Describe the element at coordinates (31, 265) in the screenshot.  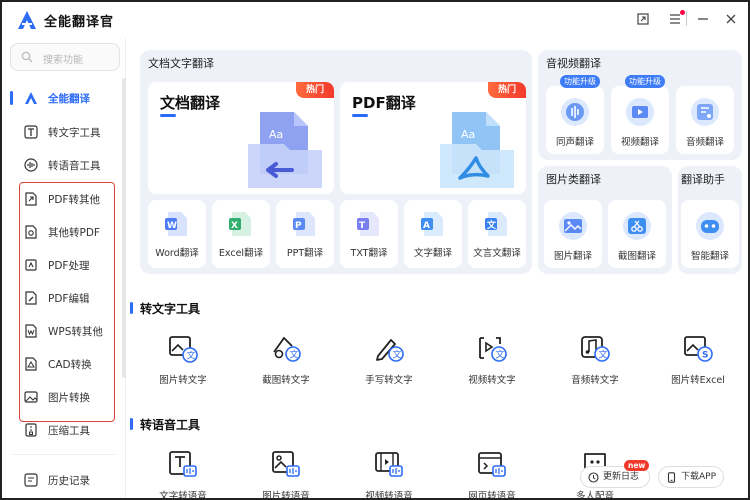
I see `pdf-process-icon` at that location.